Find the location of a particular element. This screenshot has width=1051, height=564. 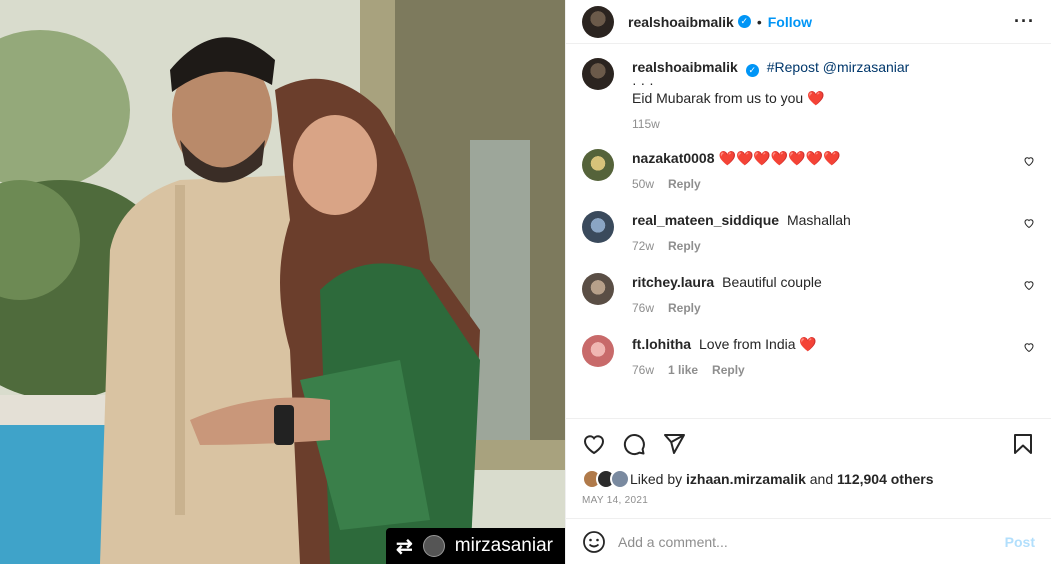

likes-count: 112,904 others is located at coordinates (885, 479).